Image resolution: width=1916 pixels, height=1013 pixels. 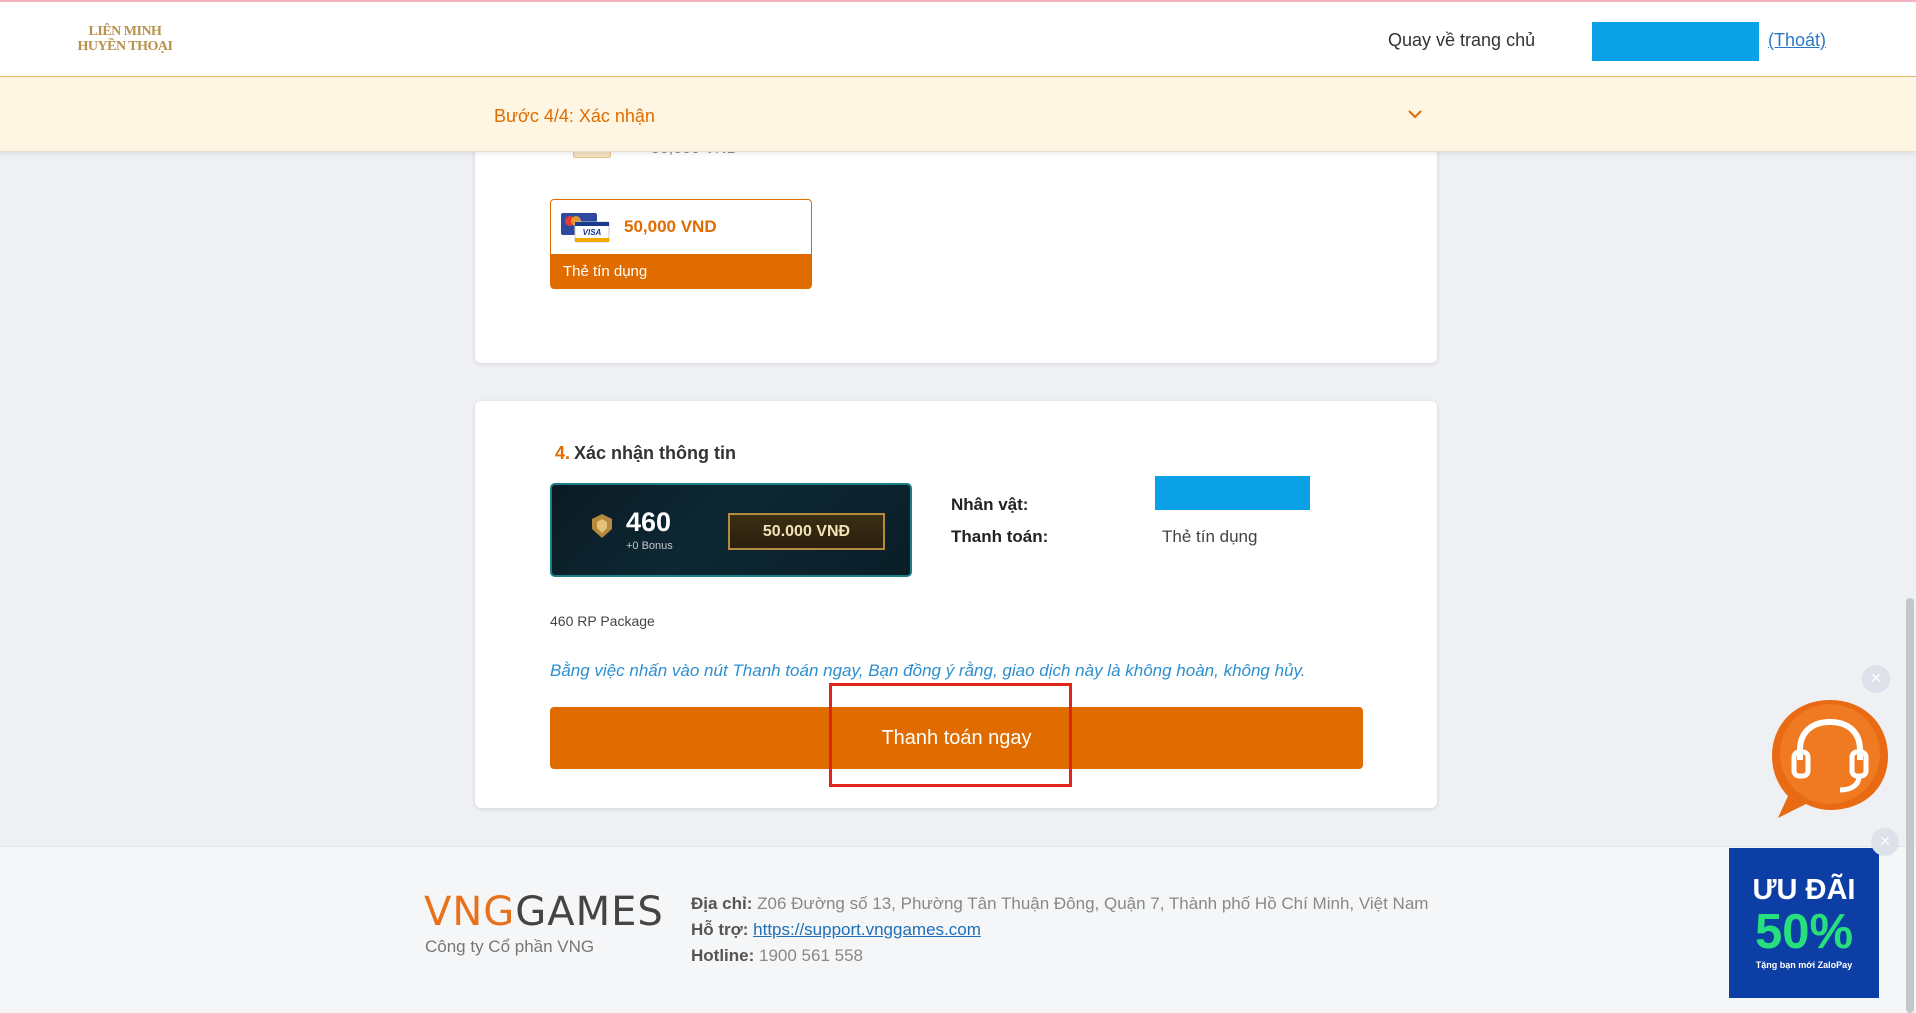 I want to click on address-label: Địa chỉ:, so click(x=722, y=903).